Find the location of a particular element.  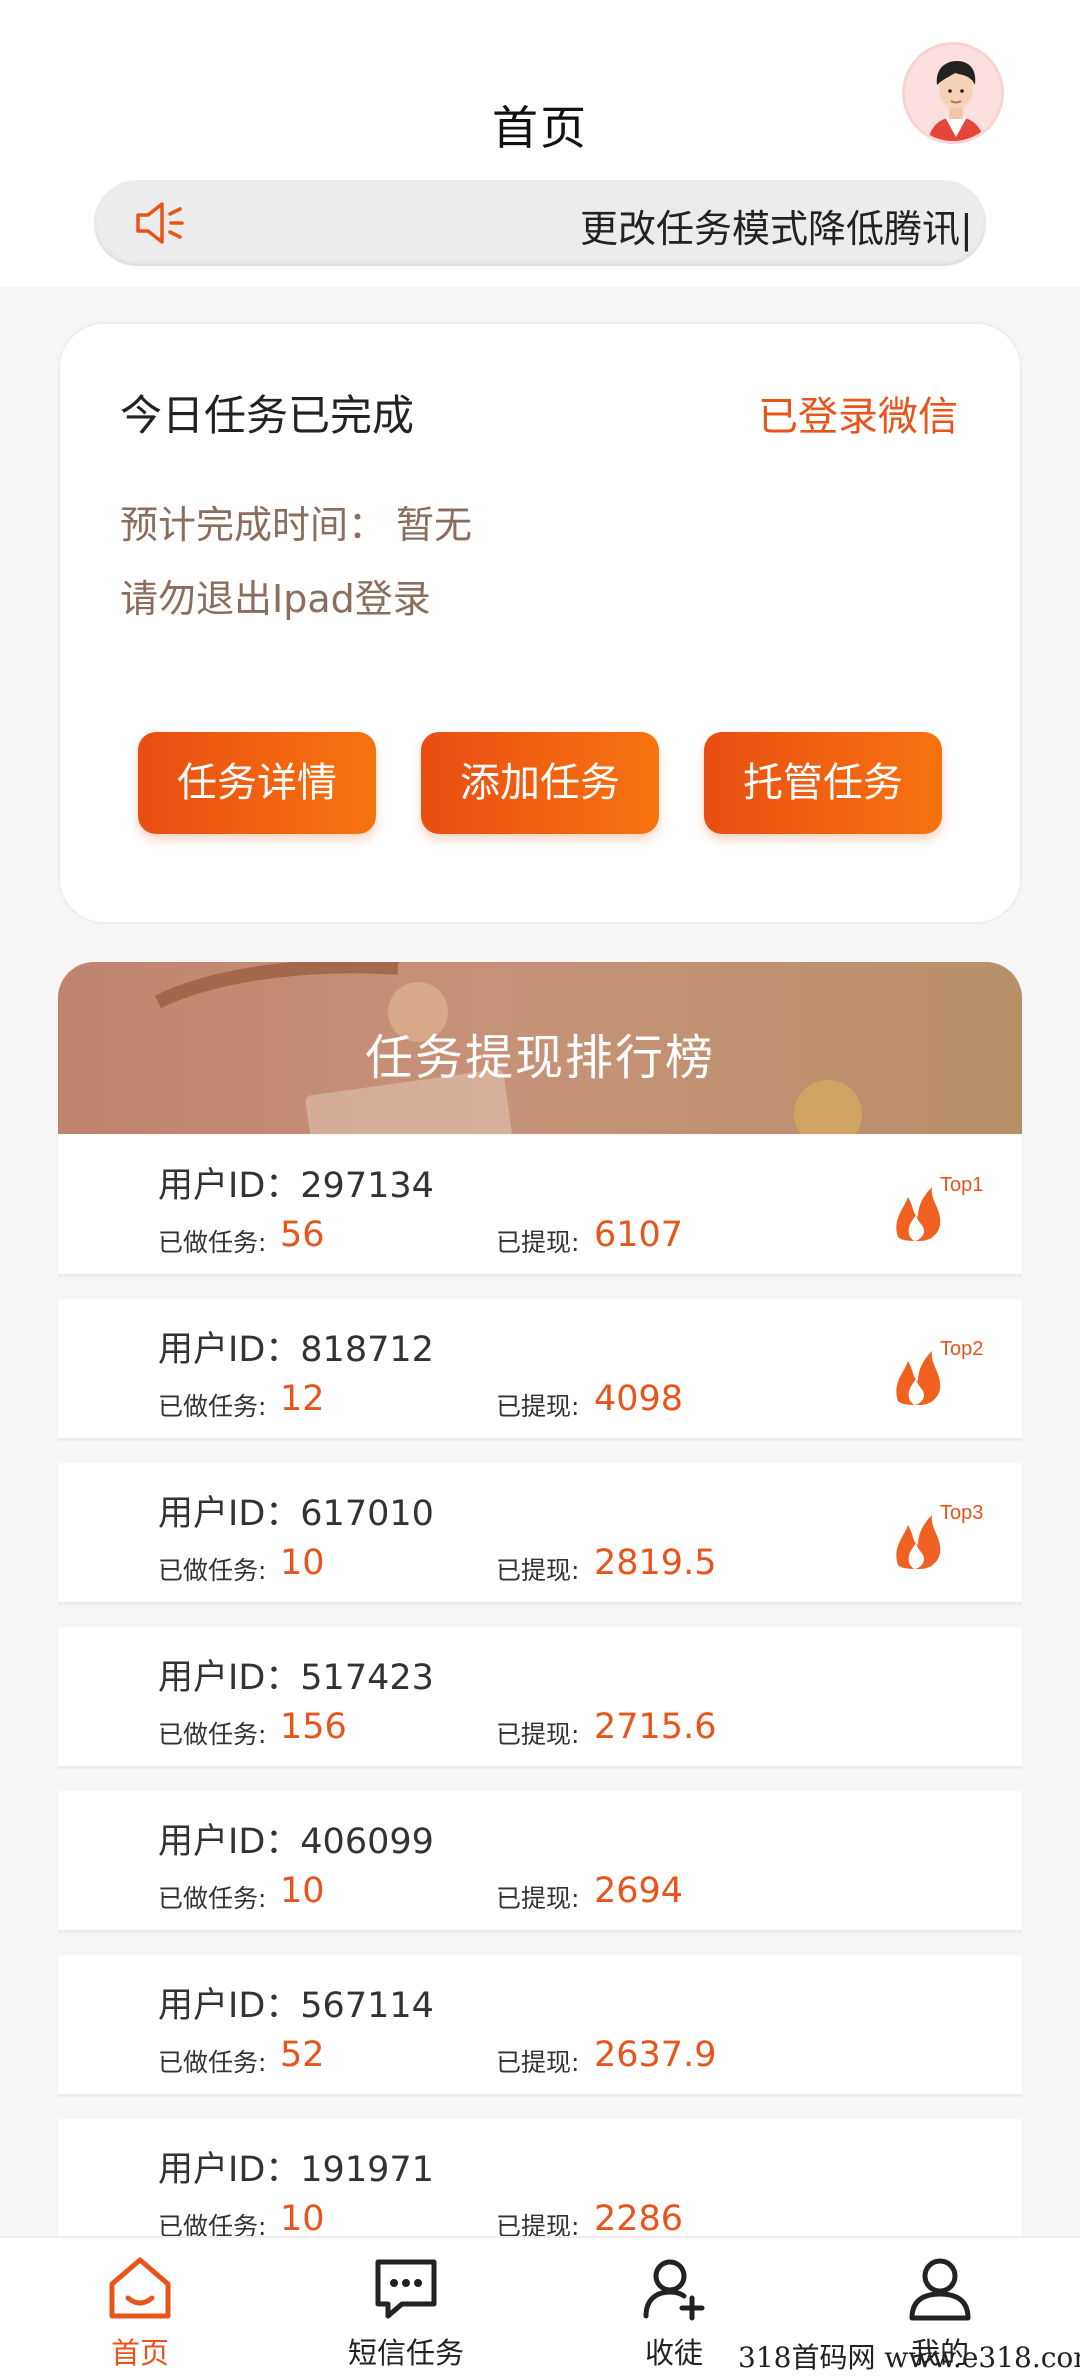

user-id: 用户ID：406099 is located at coordinates (296, 1838).